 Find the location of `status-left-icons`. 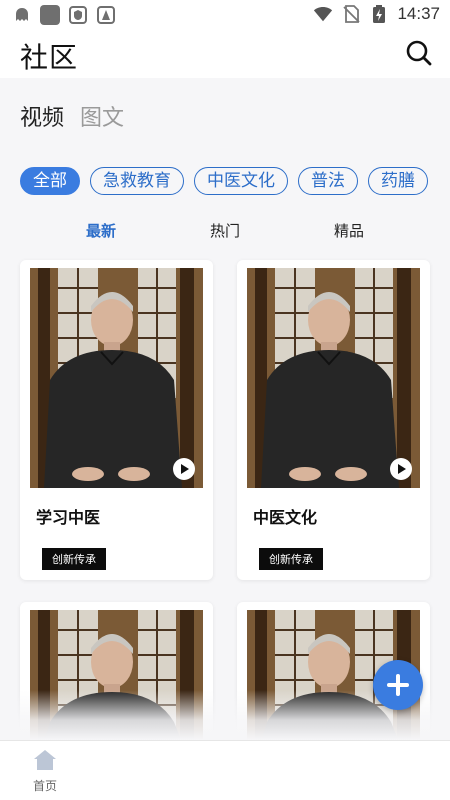

status-left-icons is located at coordinates (64, 15).